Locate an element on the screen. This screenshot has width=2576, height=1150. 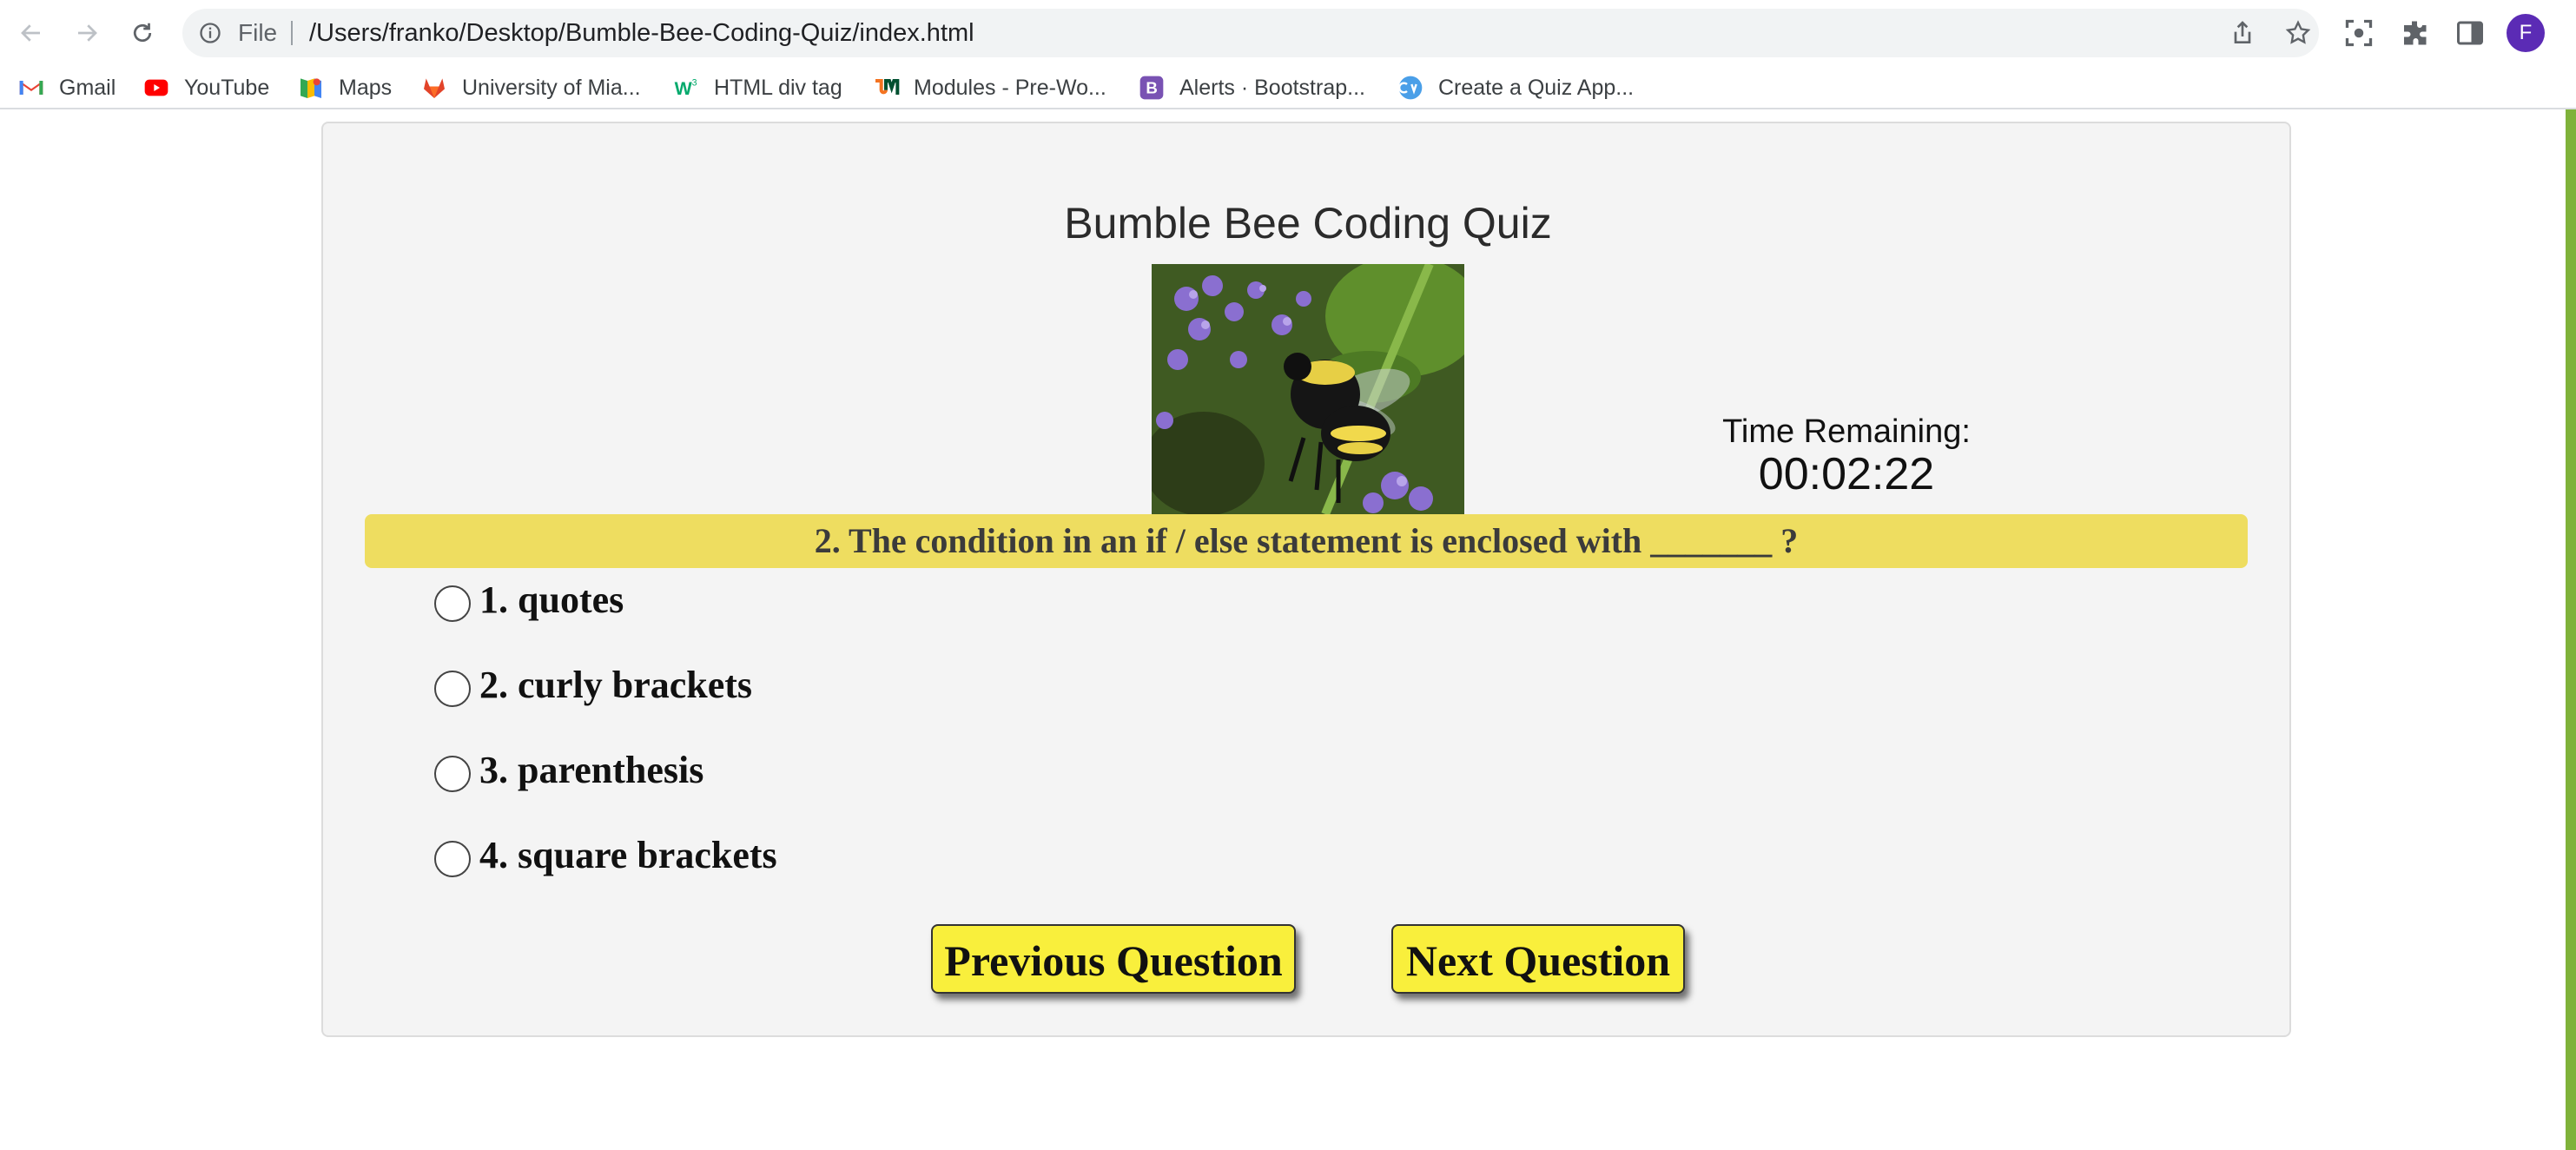
bookmark-label: Gmail is located at coordinates (87, 87).